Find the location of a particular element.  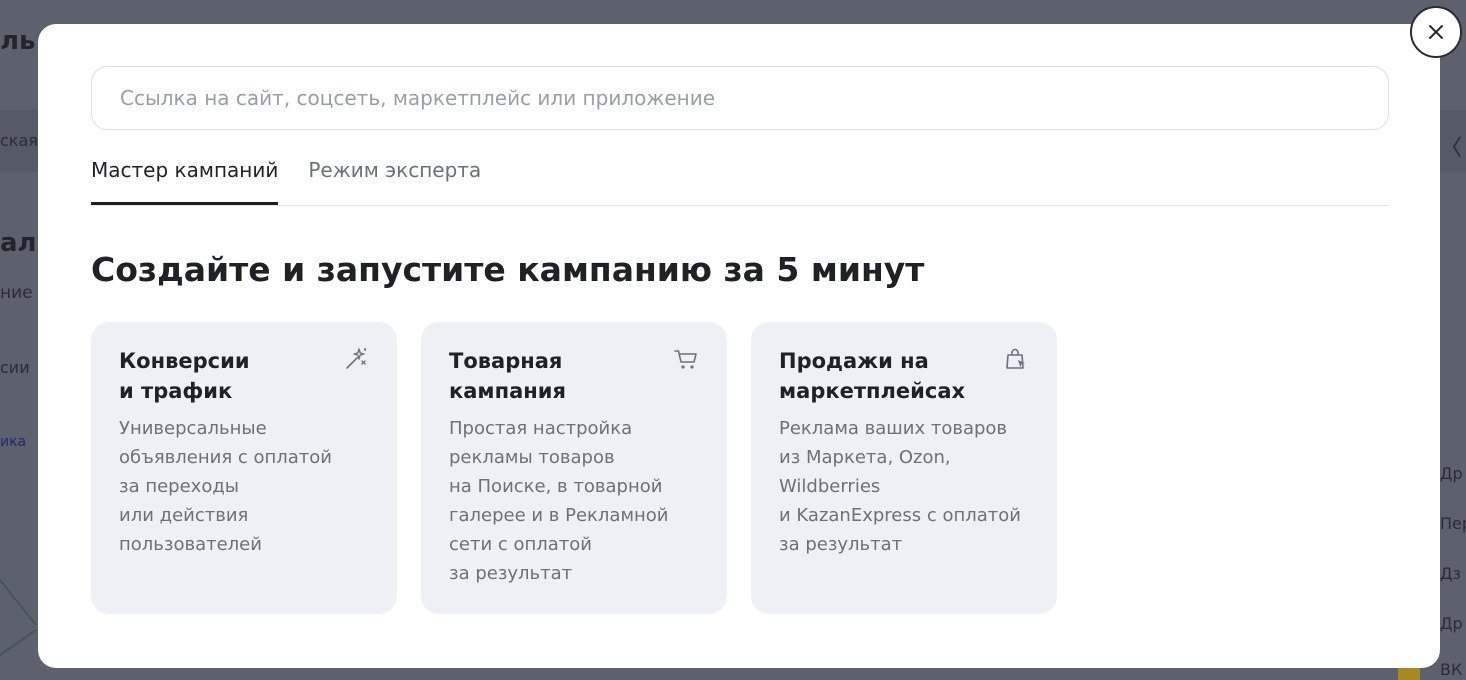

site-link-field is located at coordinates (740, 98).